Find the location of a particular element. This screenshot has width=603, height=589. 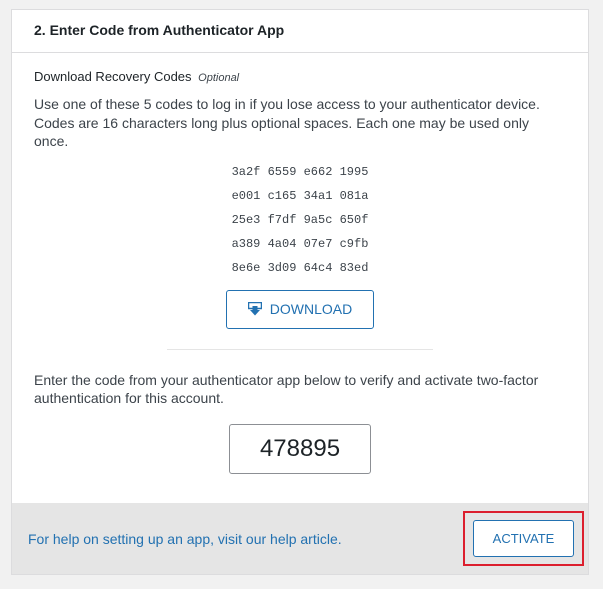

authenticator-code-input is located at coordinates (300, 448).